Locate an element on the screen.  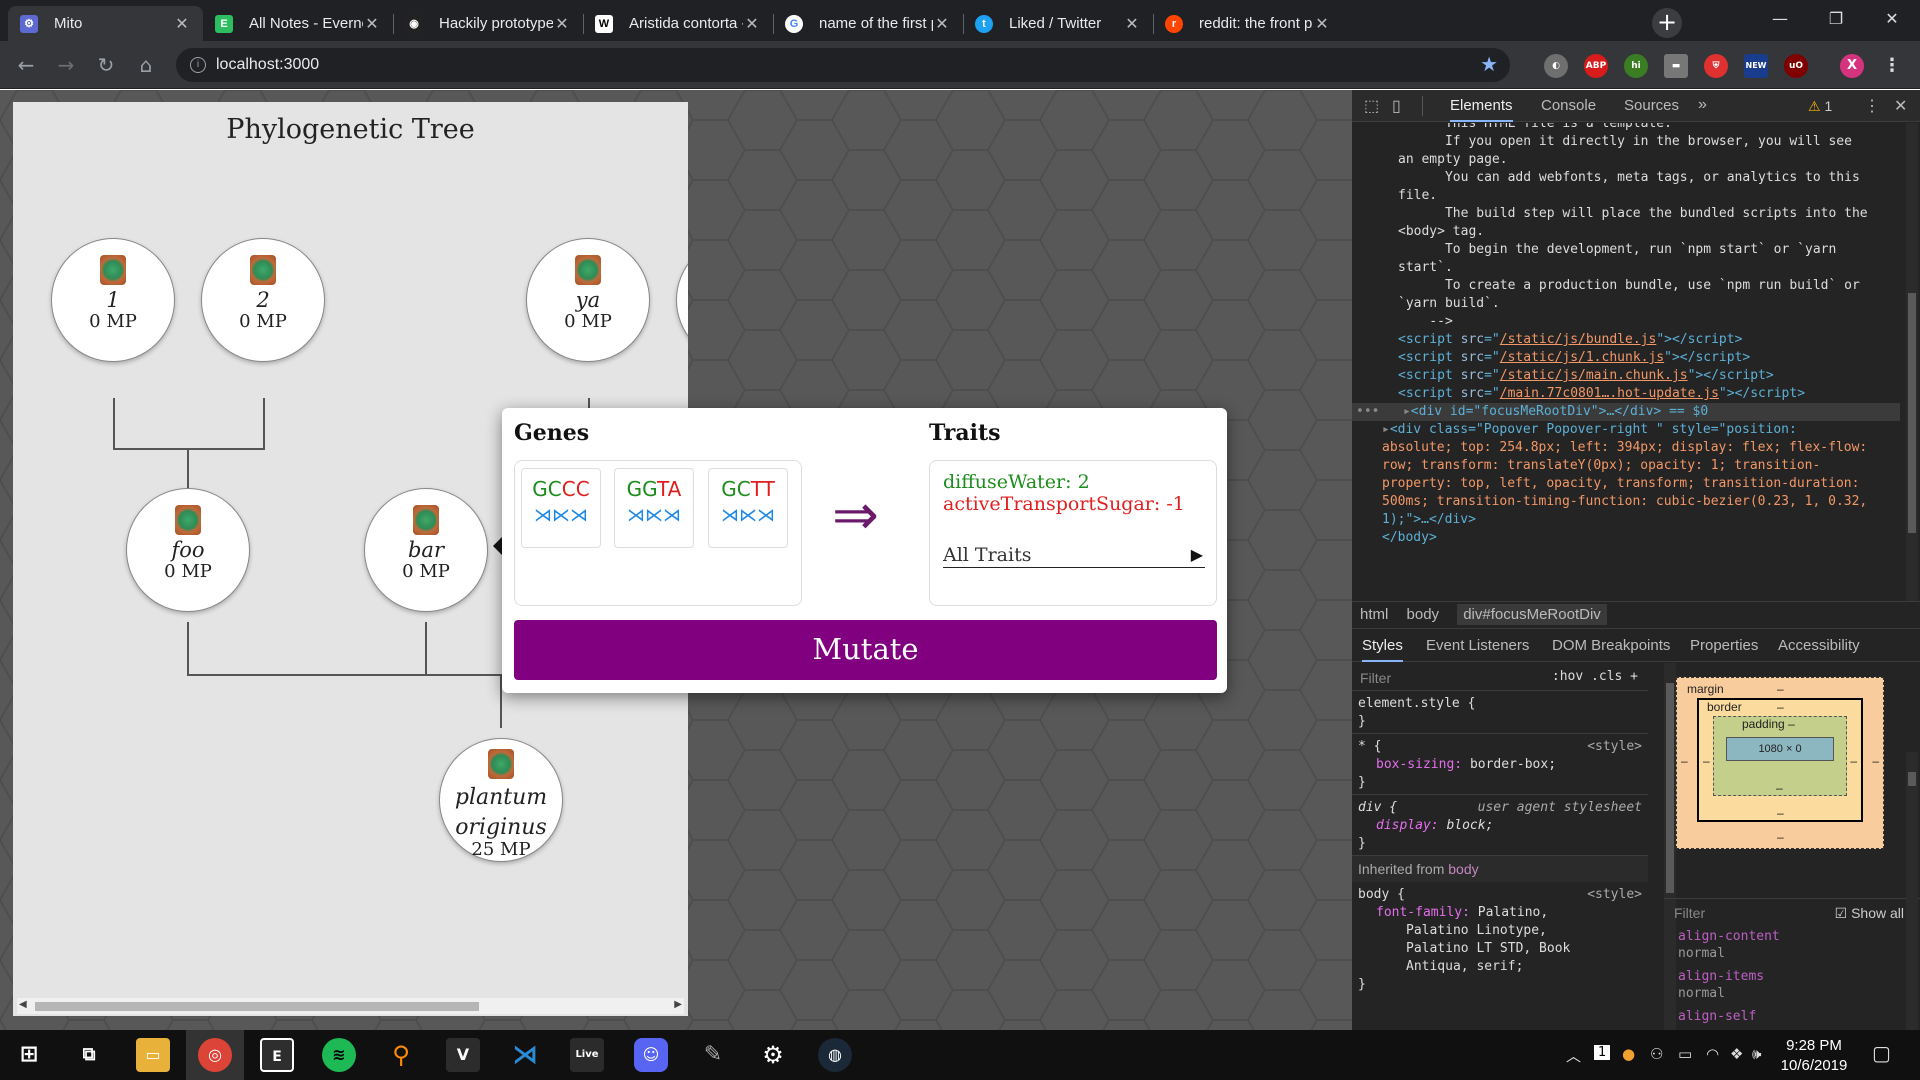
tab-google: G name of the first plant ✕ is located at coordinates (868, 23).